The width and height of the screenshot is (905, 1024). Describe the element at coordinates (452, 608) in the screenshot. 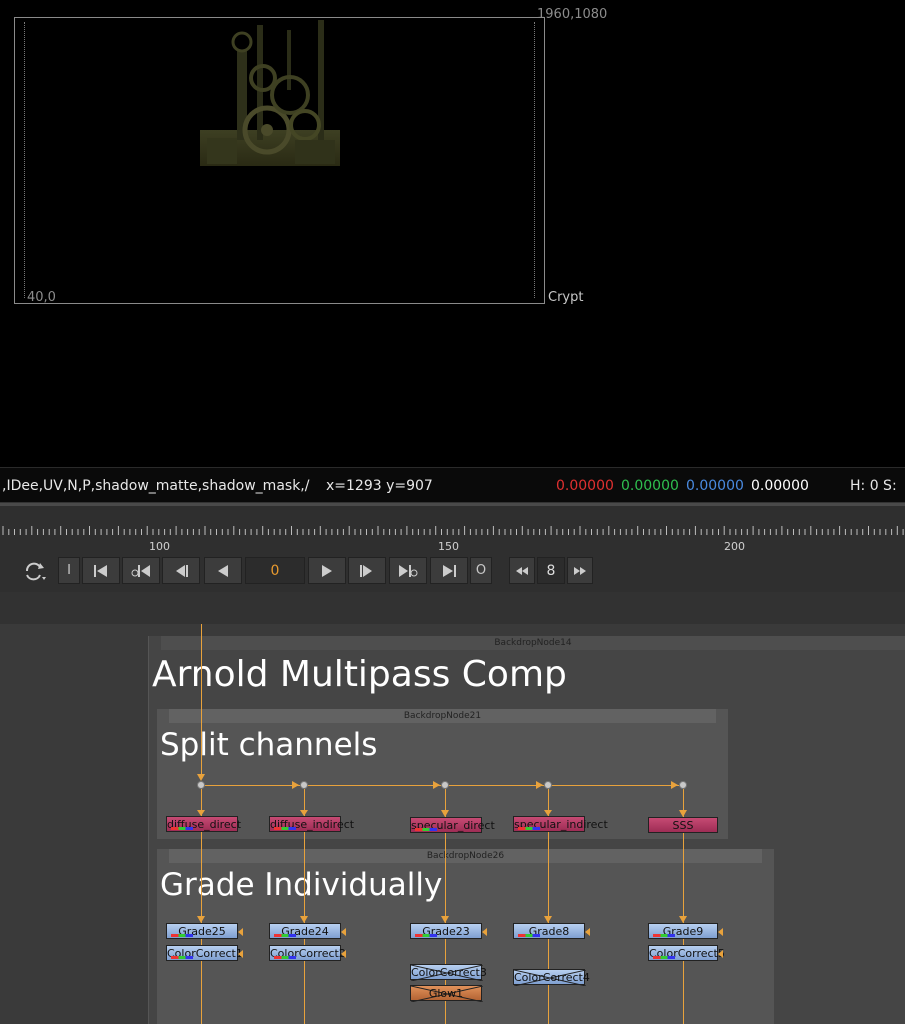

I see `panel-separator` at that location.